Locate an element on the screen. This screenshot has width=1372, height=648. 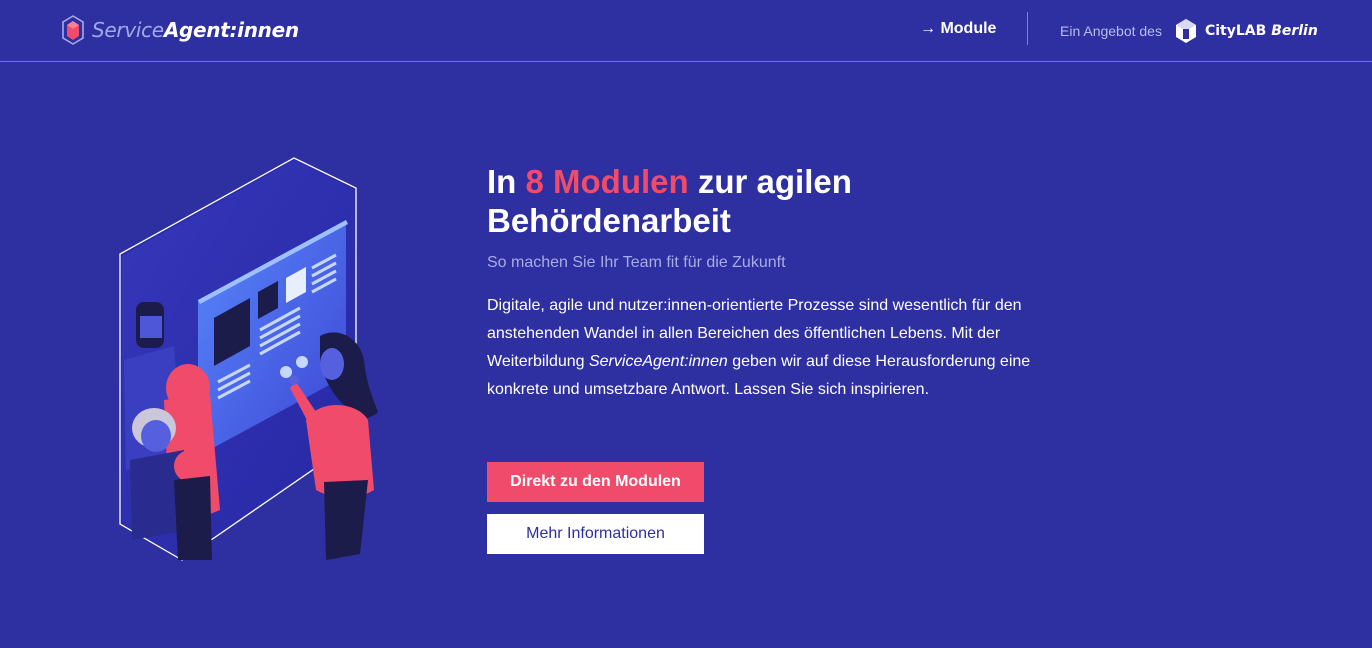
offer-label: Ein Angebot des is located at coordinates (1111, 31).